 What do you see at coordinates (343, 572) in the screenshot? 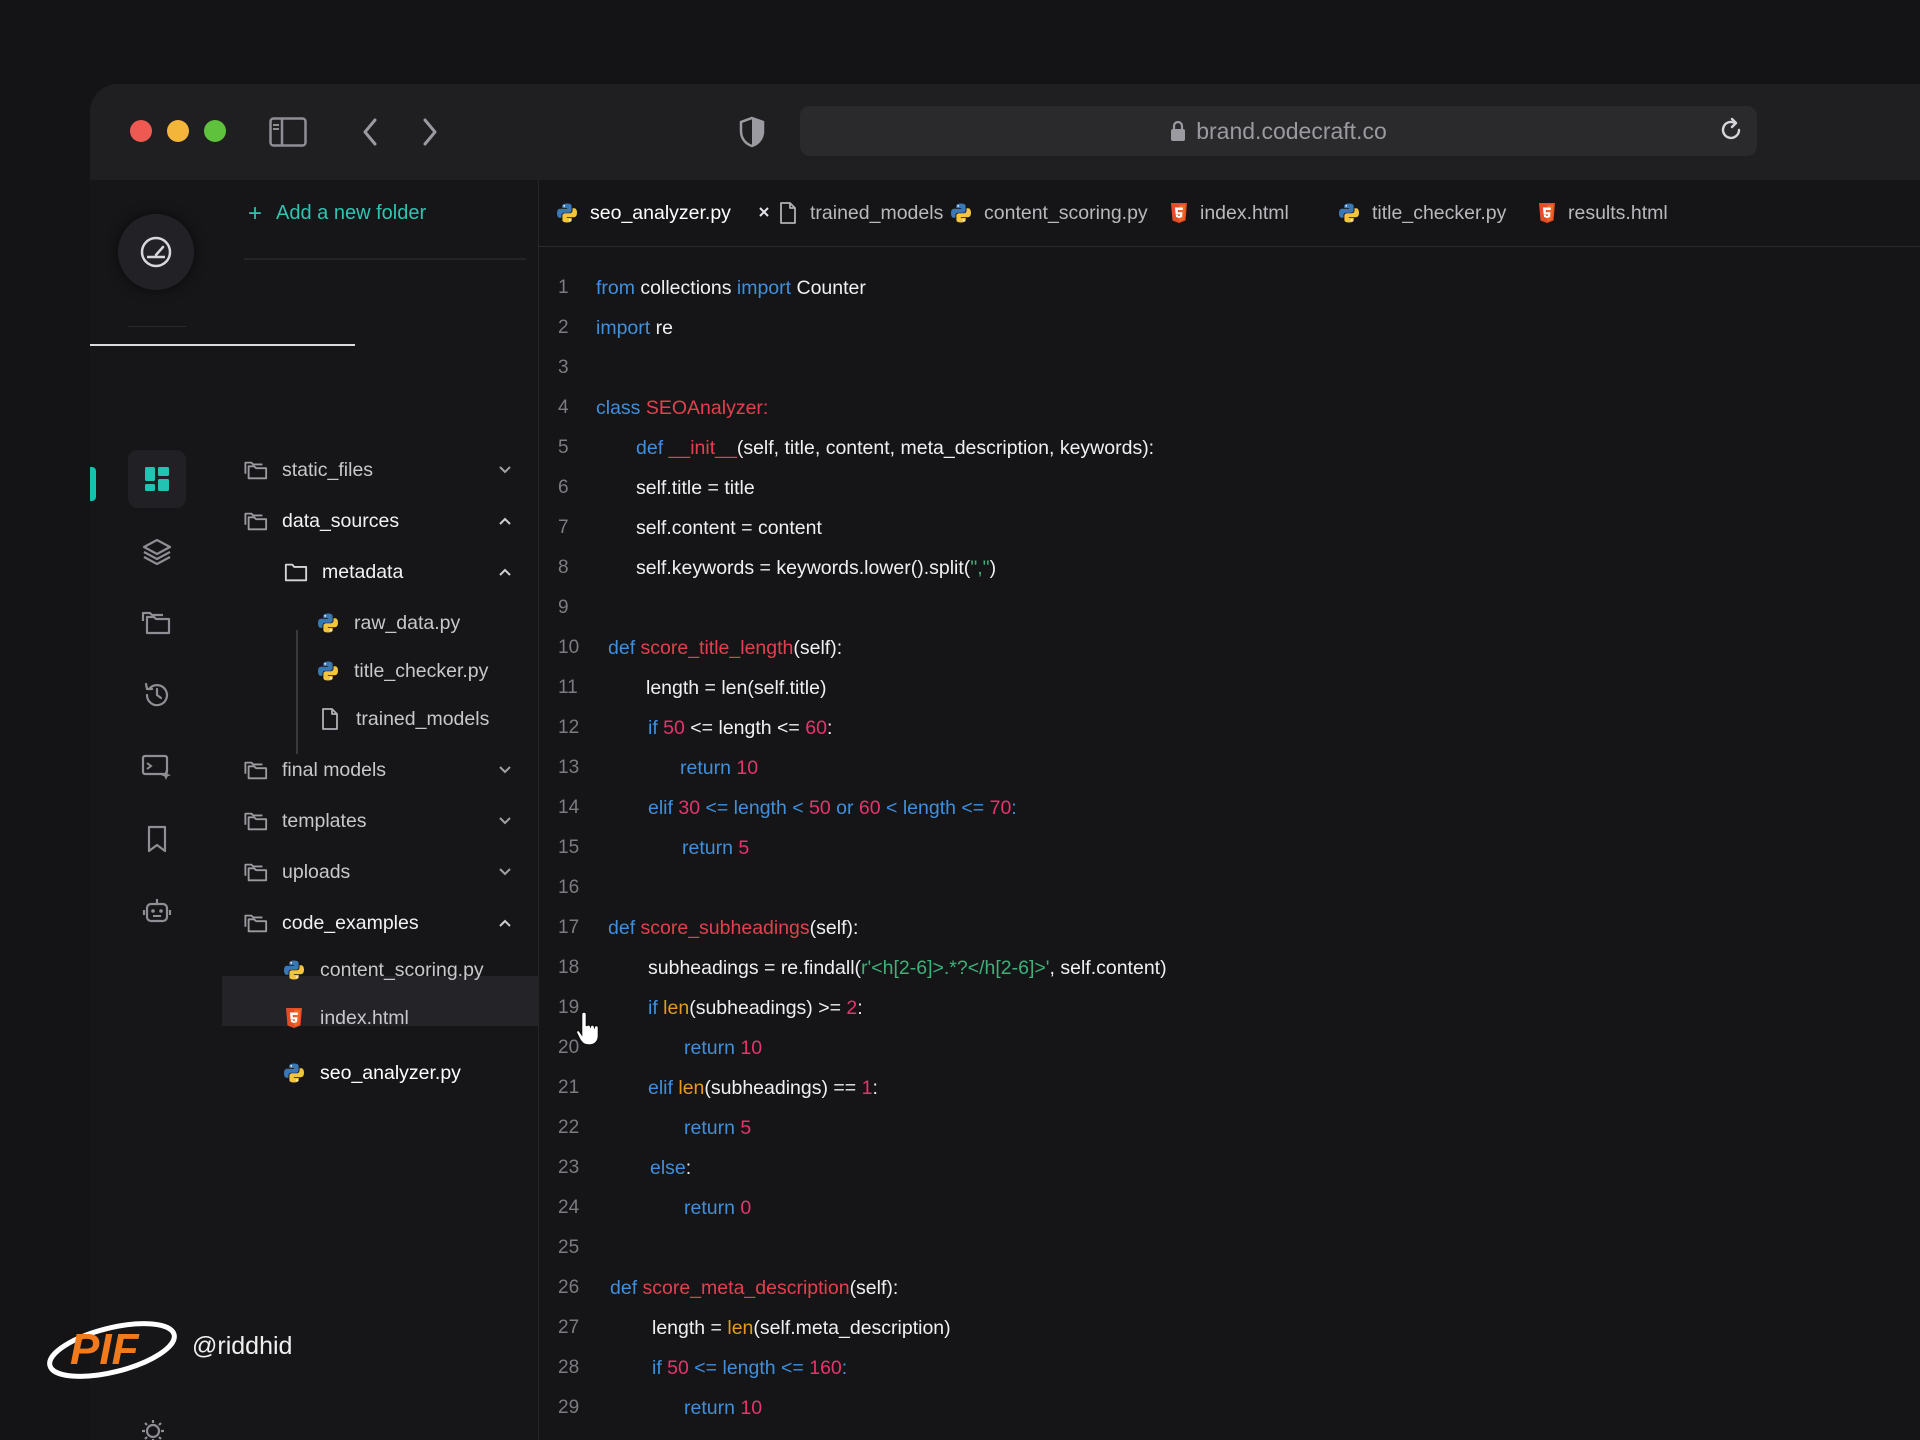
I see `tree-item-metadata: metadata` at bounding box center [343, 572].